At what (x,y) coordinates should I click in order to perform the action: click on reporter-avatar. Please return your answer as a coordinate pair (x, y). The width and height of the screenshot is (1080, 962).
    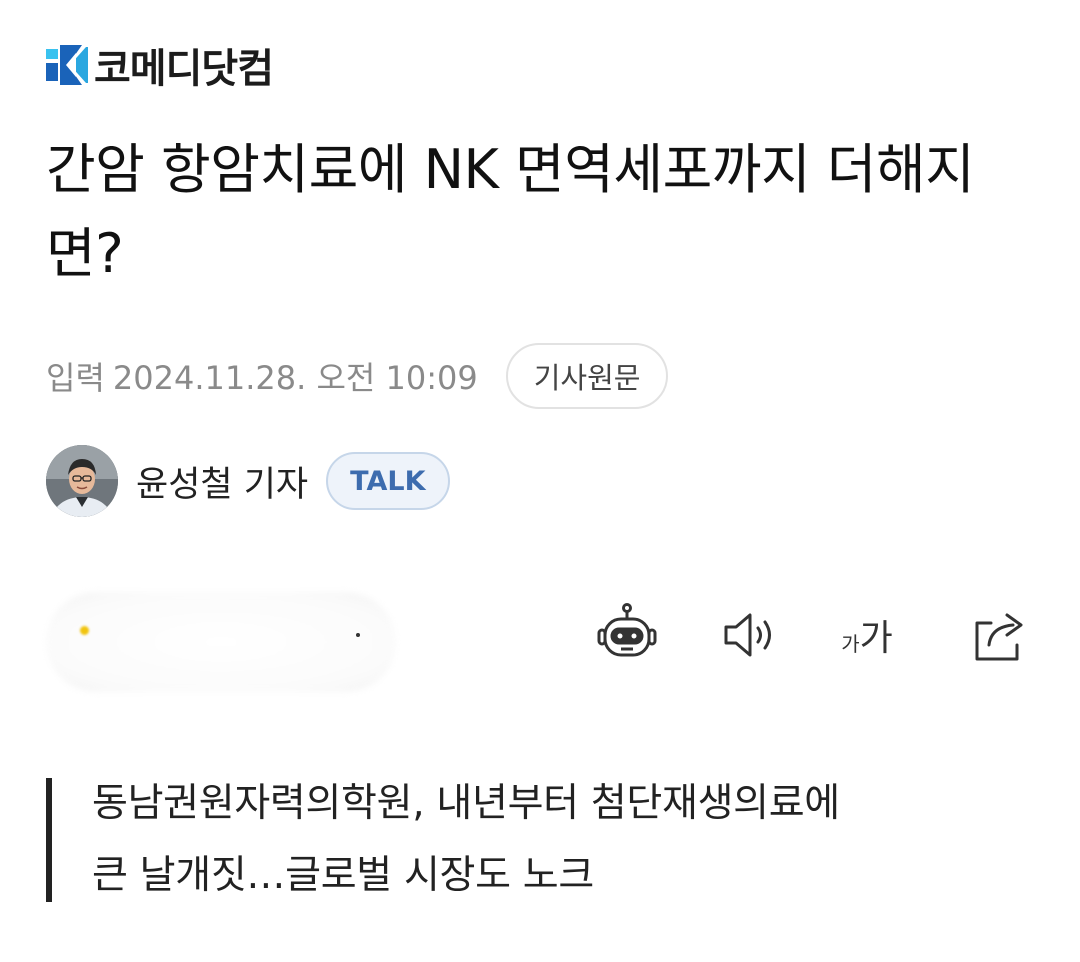
    Looking at the image, I should click on (82, 481).